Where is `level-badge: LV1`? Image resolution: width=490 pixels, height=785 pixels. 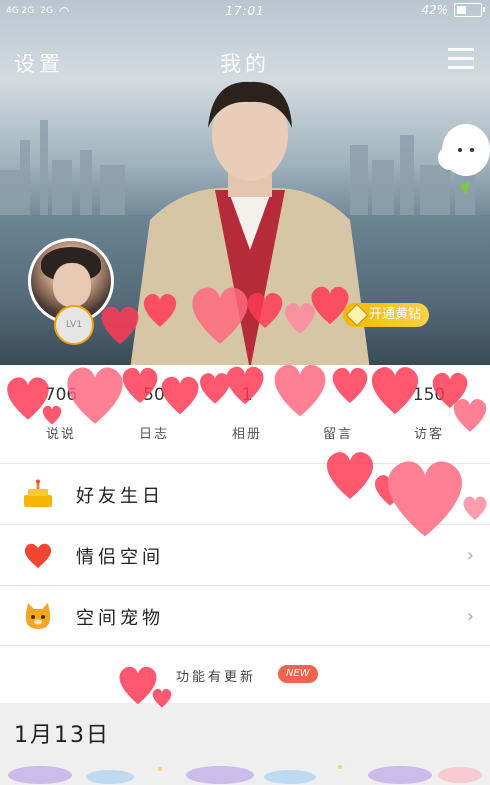
level-badge: LV1 is located at coordinates (74, 325).